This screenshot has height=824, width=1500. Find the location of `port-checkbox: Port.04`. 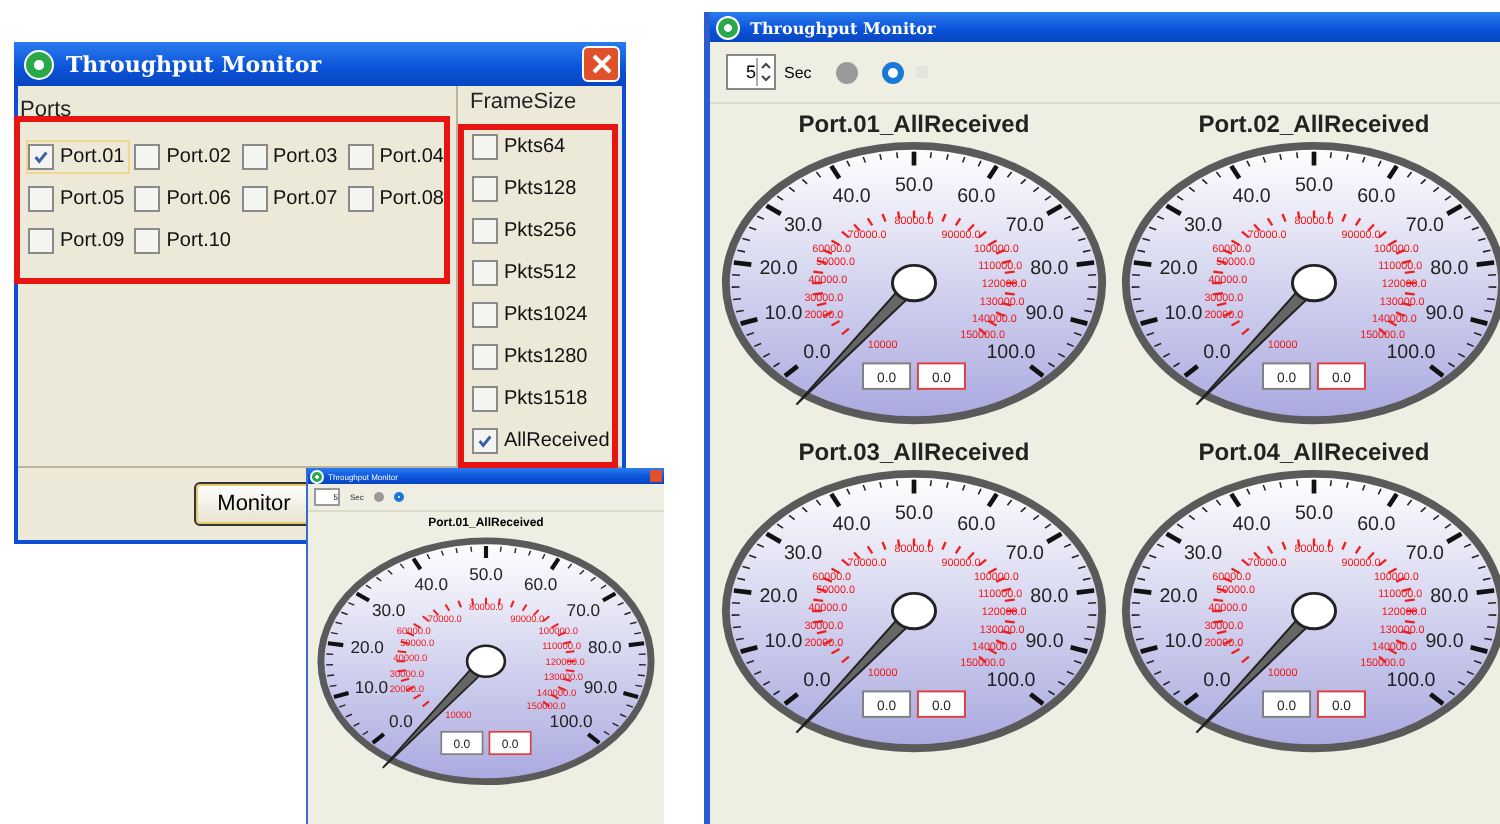

port-checkbox: Port.04 is located at coordinates (397, 157).